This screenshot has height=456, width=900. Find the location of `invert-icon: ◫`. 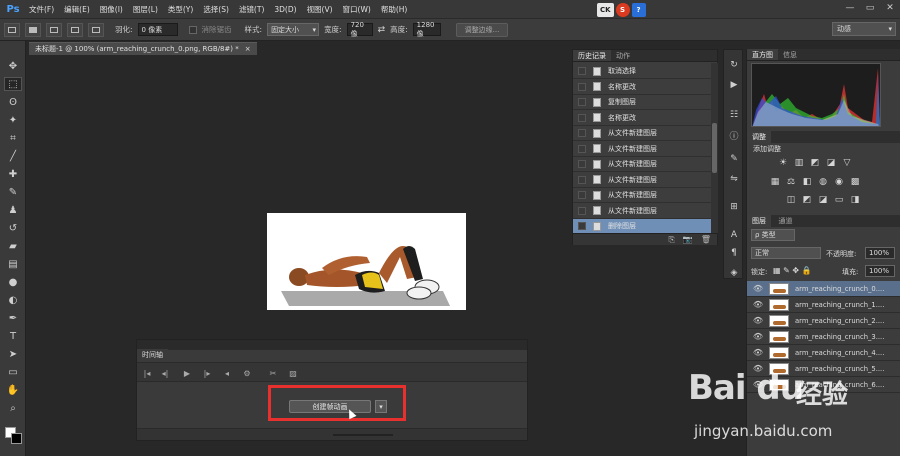

invert-icon: ◫ is located at coordinates (791, 199).